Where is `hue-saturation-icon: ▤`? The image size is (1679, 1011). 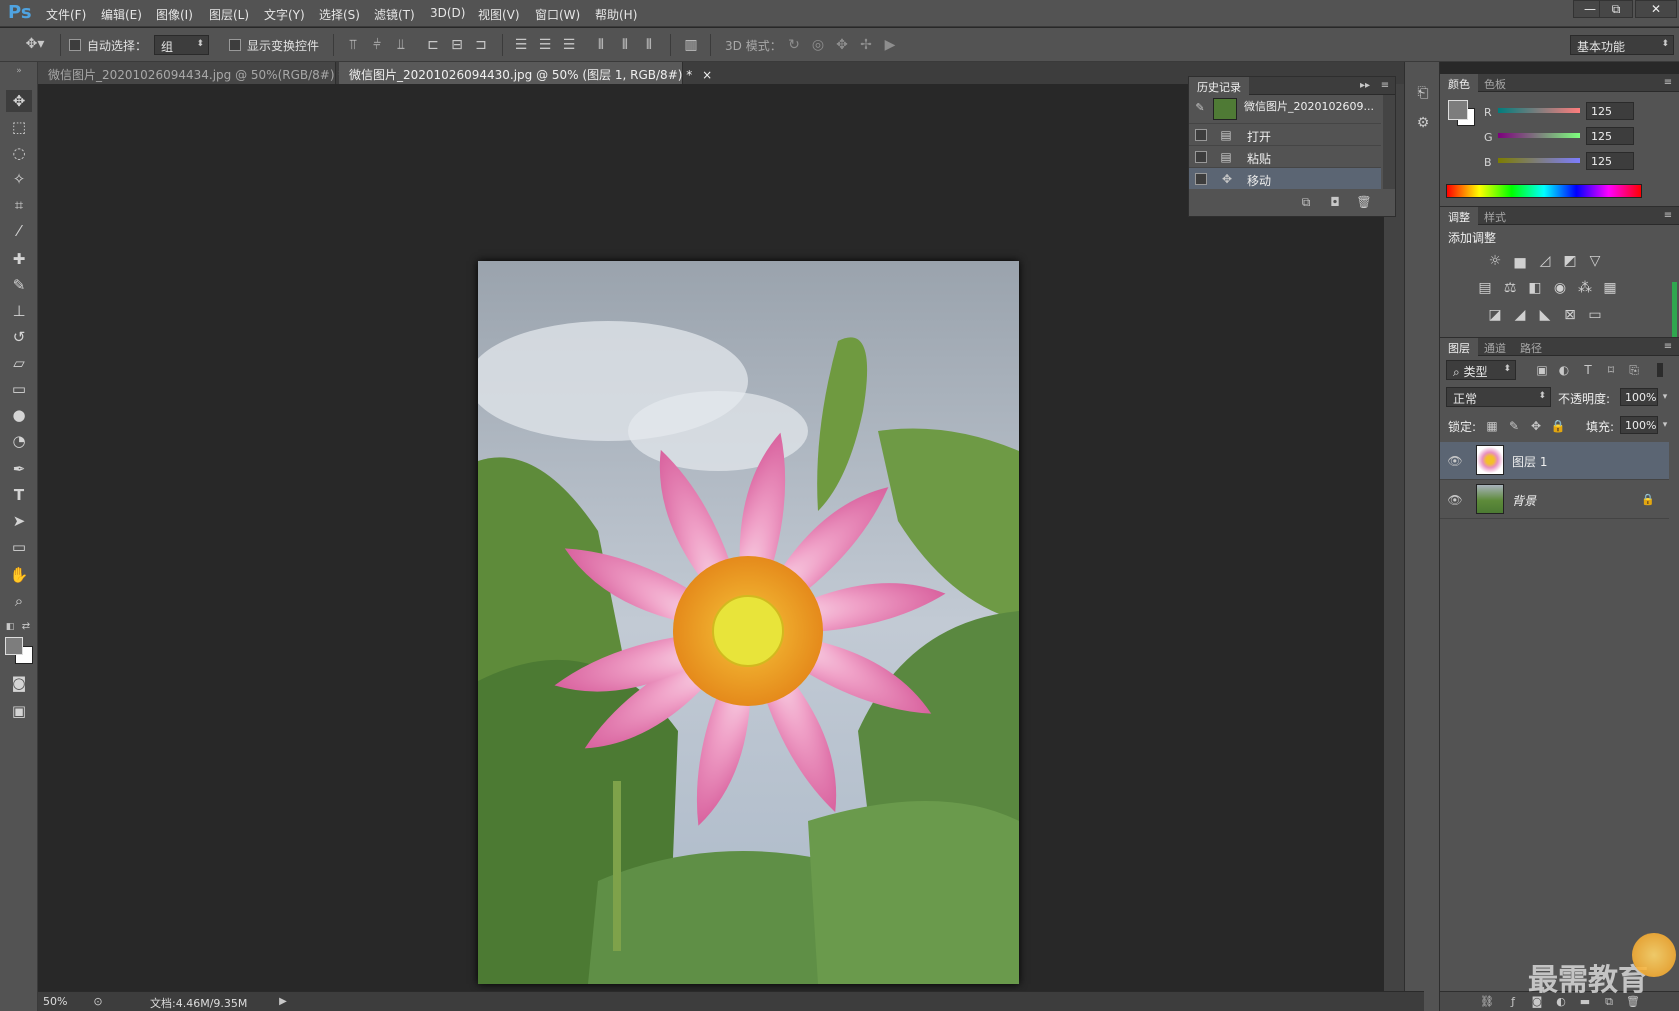
hue-saturation-icon: ▤ is located at coordinates (1485, 288).